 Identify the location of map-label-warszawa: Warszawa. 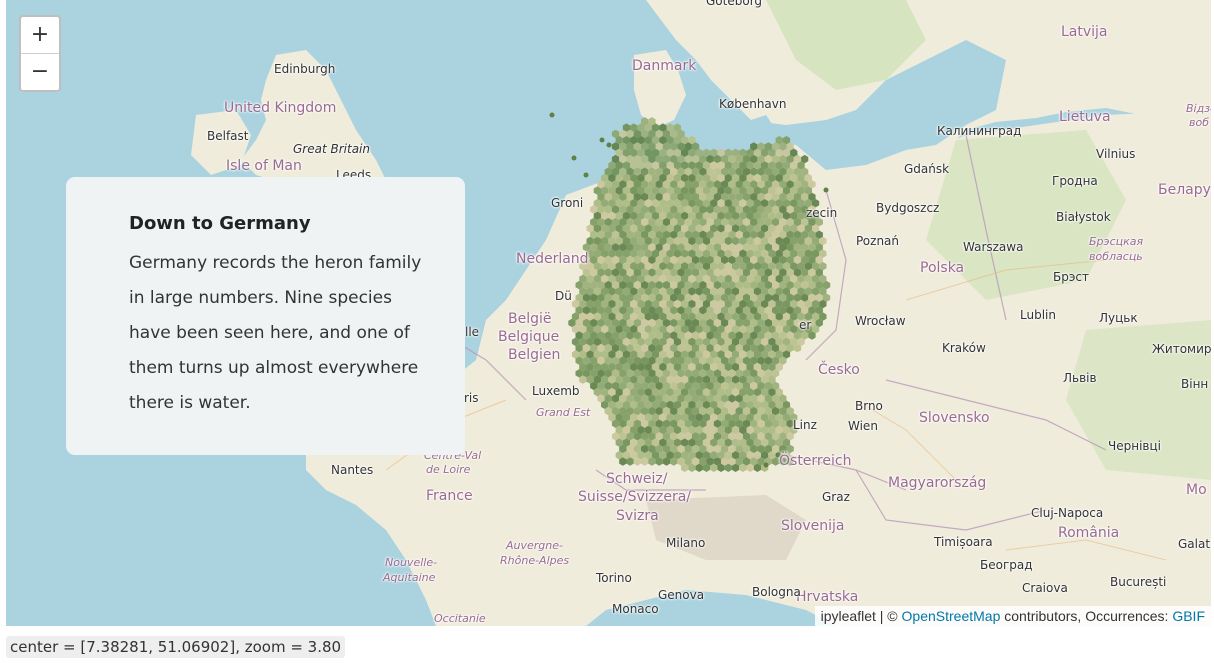
(993, 247).